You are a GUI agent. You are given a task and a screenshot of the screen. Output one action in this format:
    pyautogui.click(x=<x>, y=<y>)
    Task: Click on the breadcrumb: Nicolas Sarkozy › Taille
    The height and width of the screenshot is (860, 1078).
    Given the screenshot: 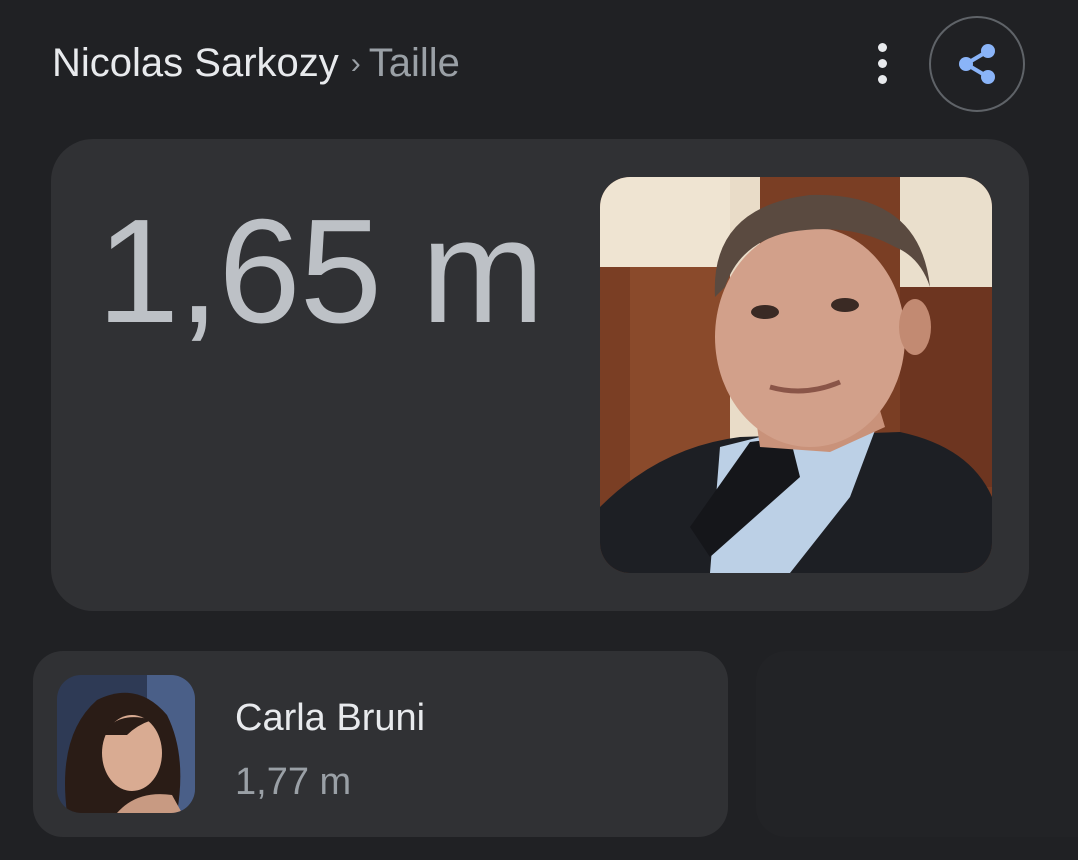 What is the action you would take?
    pyautogui.click(x=256, y=65)
    